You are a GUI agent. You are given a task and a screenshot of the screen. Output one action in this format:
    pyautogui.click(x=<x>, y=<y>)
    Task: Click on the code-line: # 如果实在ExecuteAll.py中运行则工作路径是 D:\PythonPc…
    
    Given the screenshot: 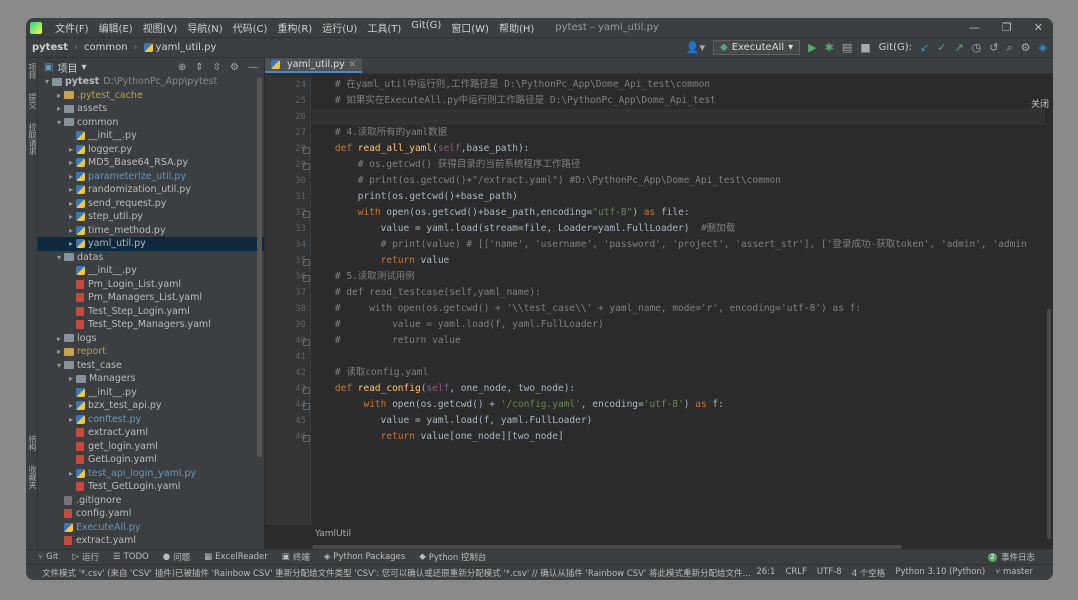 What is the action you would take?
    pyautogui.click(x=514, y=101)
    